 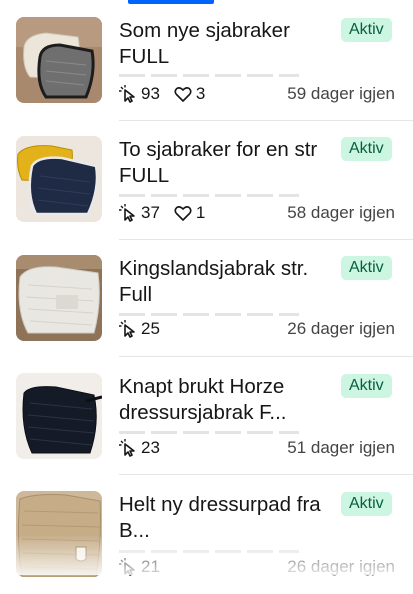 What do you see at coordinates (169, 94) in the screenshot?
I see `listing-stats: 93 3` at bounding box center [169, 94].